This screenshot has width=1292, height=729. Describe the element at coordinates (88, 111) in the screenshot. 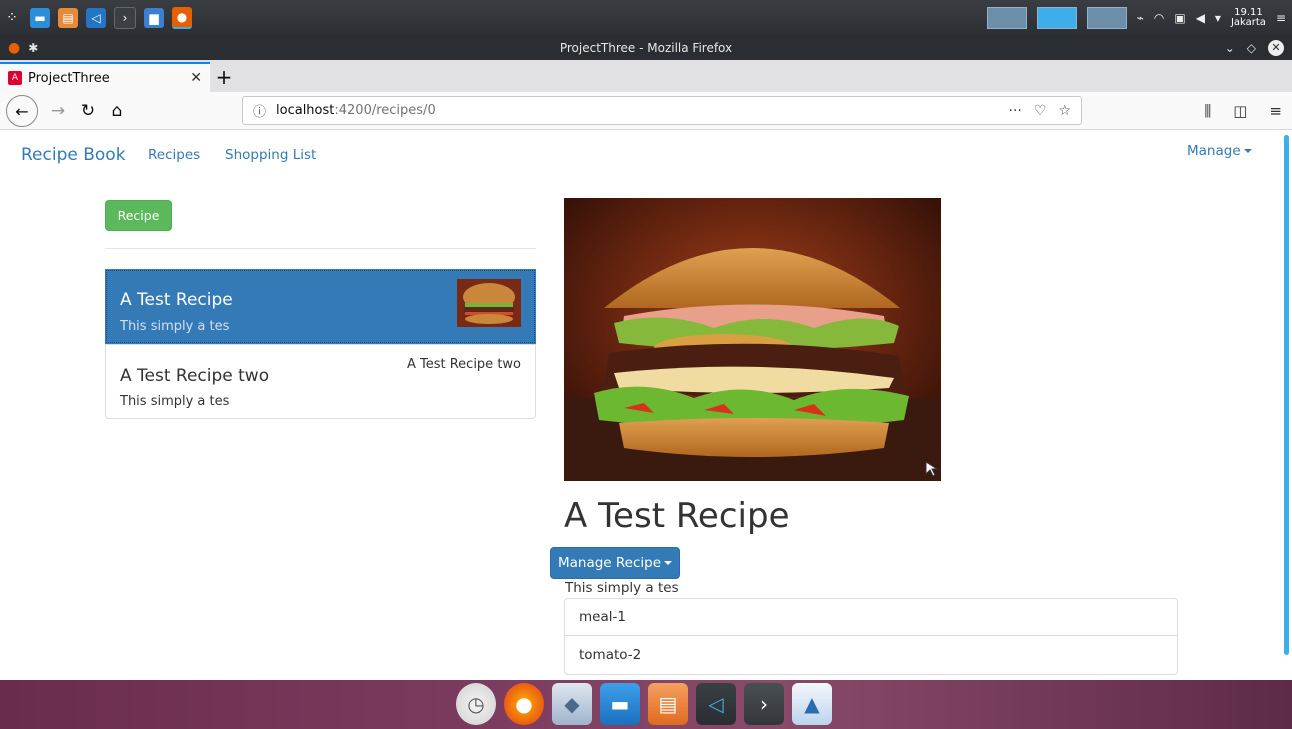

I see `reload-button: ↻` at that location.